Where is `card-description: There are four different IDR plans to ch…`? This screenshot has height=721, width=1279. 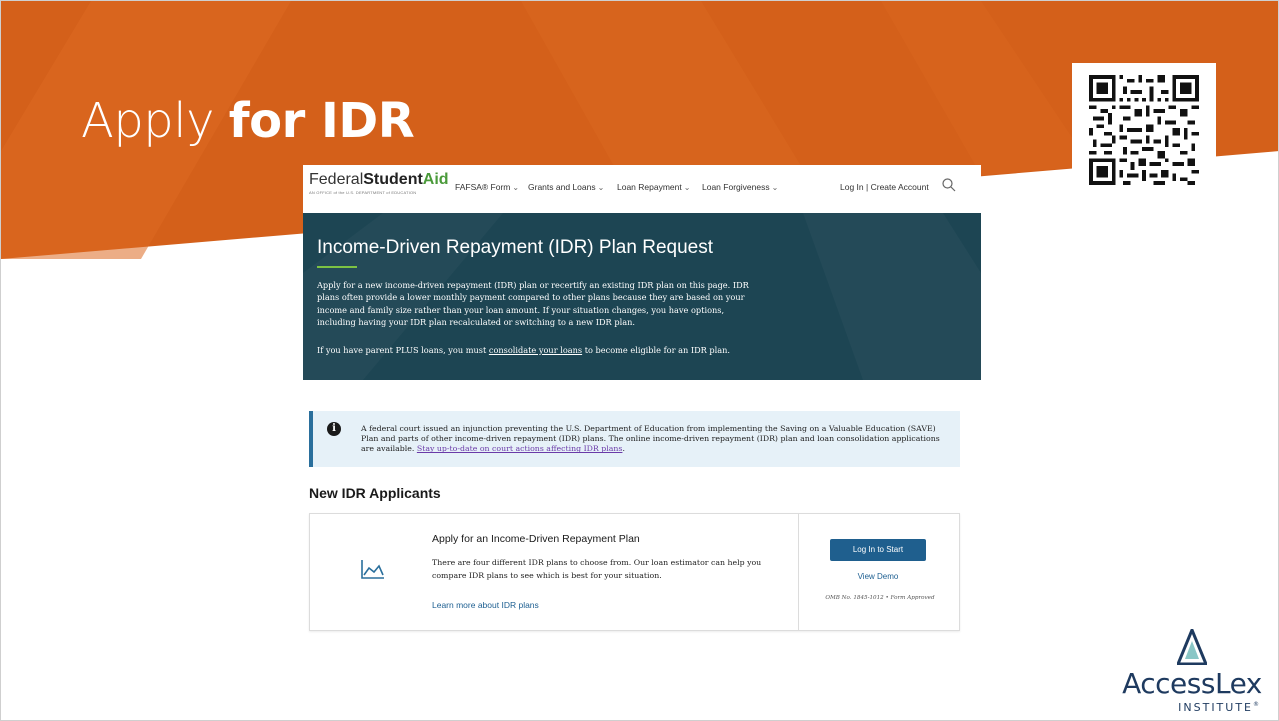 card-description: There are four different IDR plans to ch… is located at coordinates (597, 569).